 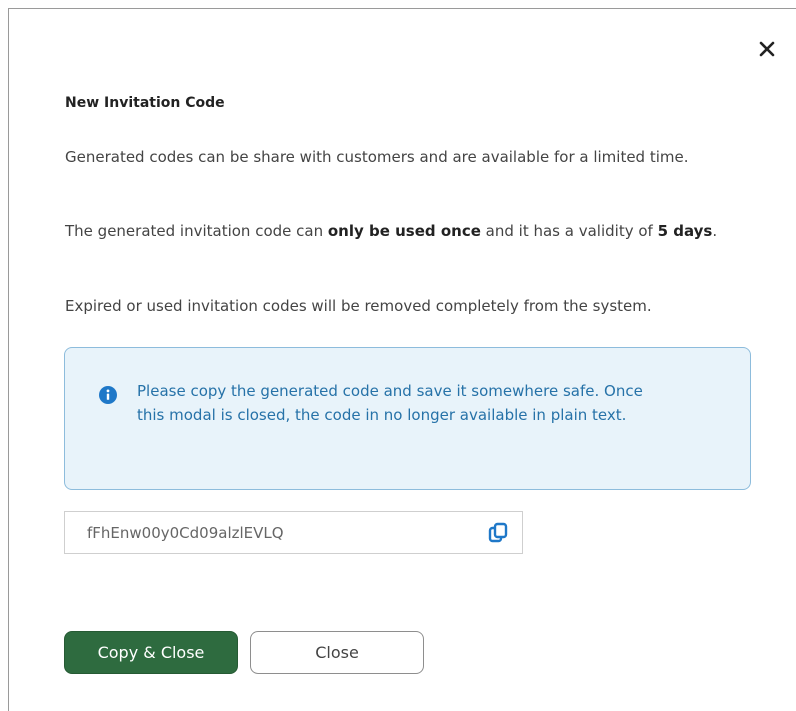 What do you see at coordinates (185, 533) in the screenshot?
I see `invitation-code-value: fFhEnw00y0Cd09alzlEVLQ` at bounding box center [185, 533].